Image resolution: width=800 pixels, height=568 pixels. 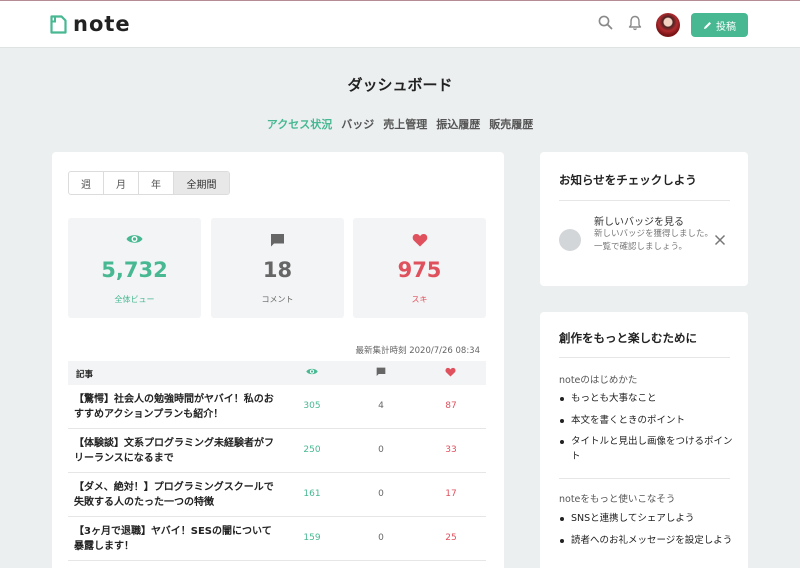 What do you see at coordinates (646, 449) in the screenshot?
I see `tips-link: タイトルと見出し画像をつけるポイント` at bounding box center [646, 449].